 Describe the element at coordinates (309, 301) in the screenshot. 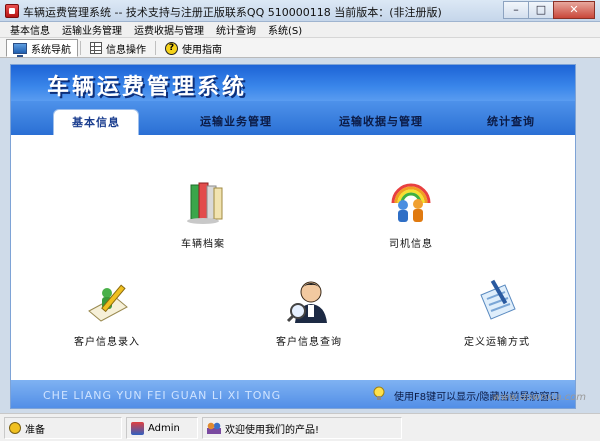

I see `user-search-icon` at that location.